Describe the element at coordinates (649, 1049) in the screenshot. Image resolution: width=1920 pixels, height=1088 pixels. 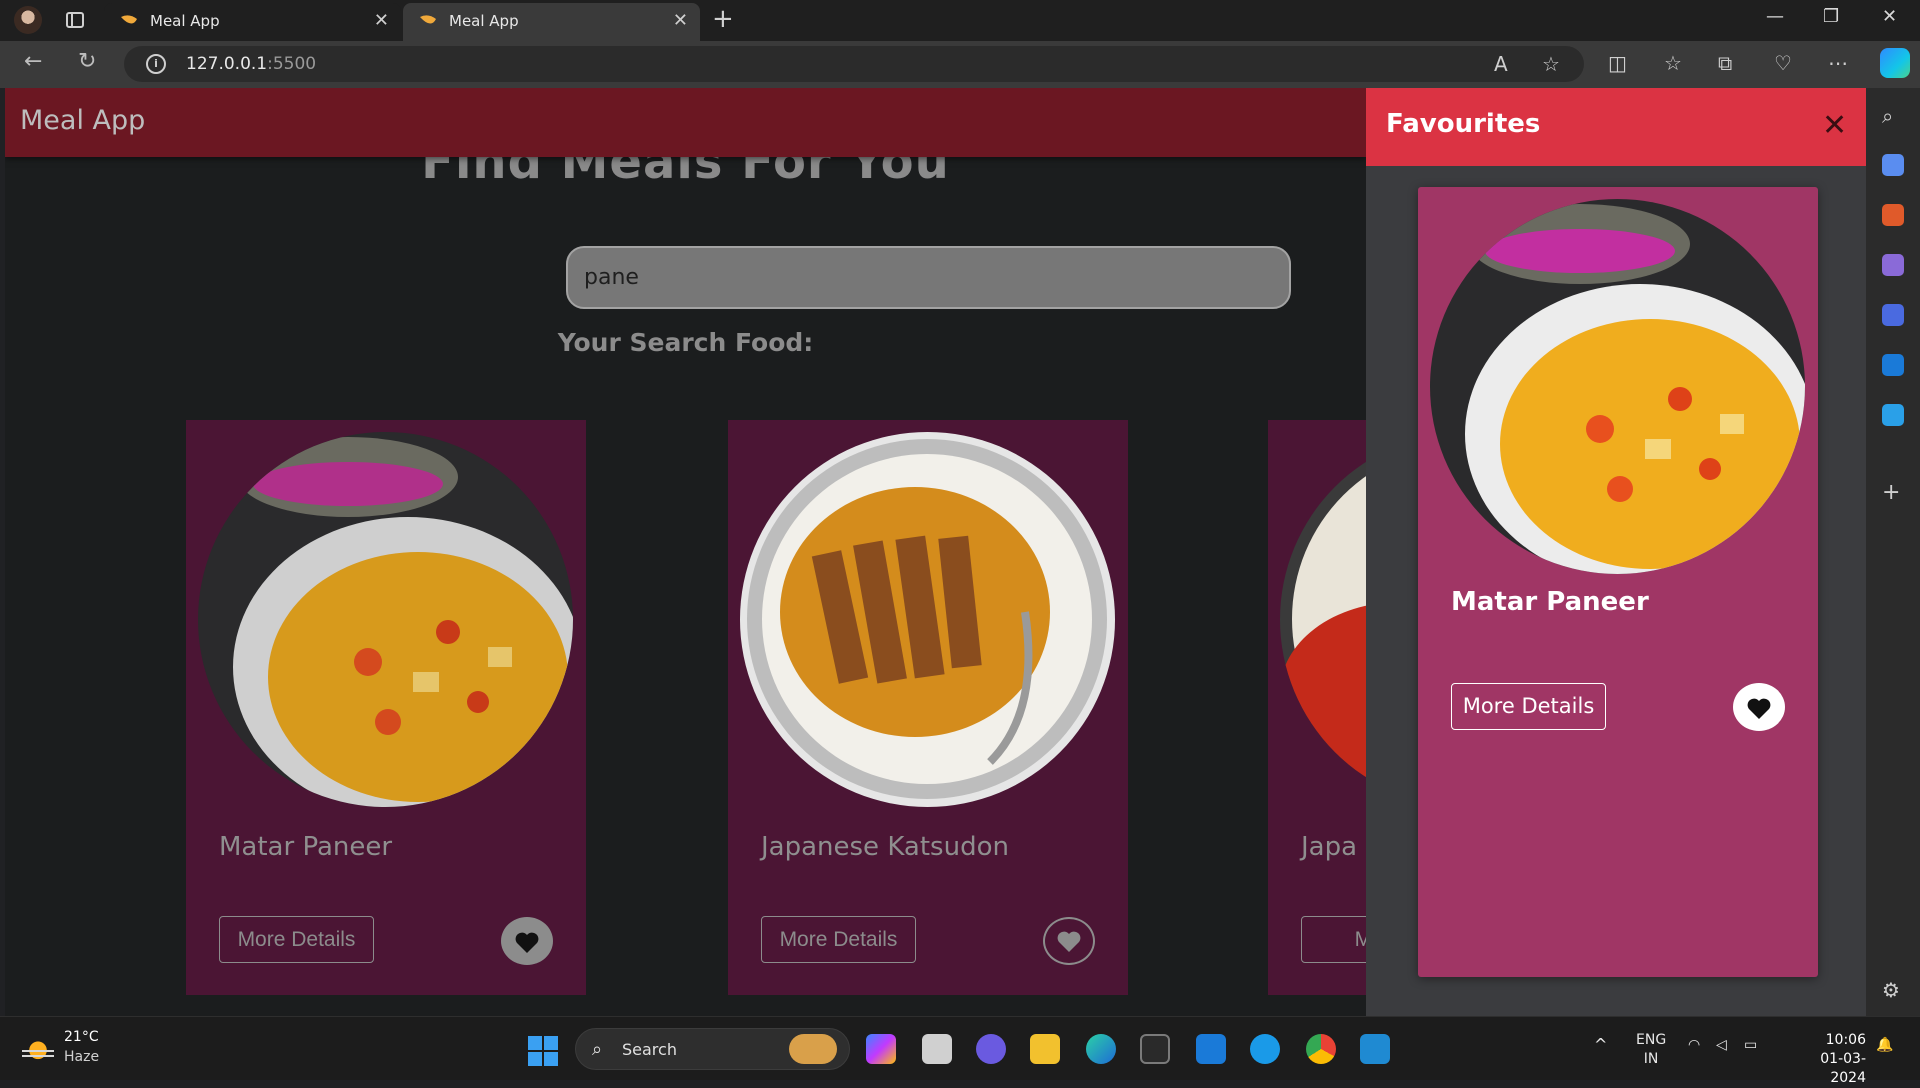
I see `search-label: Search` at that location.